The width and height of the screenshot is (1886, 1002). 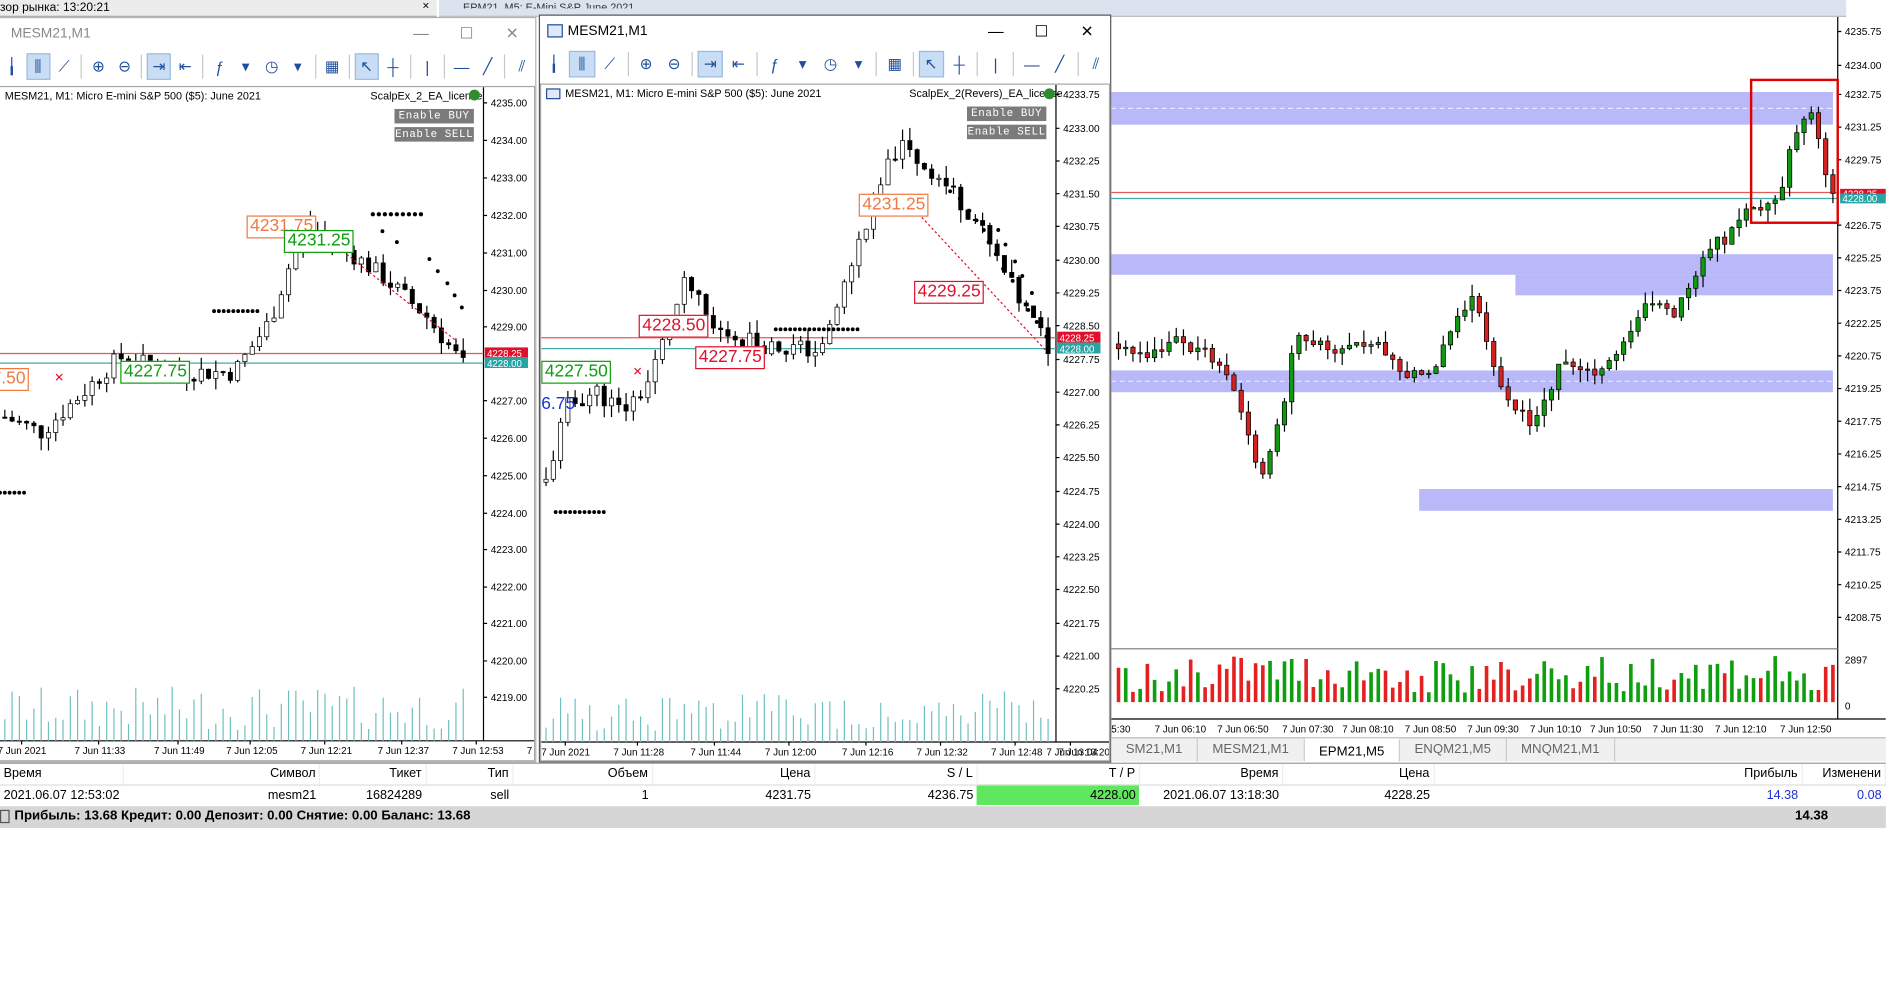 I want to click on column-header: Изменени, so click(x=1843, y=774).